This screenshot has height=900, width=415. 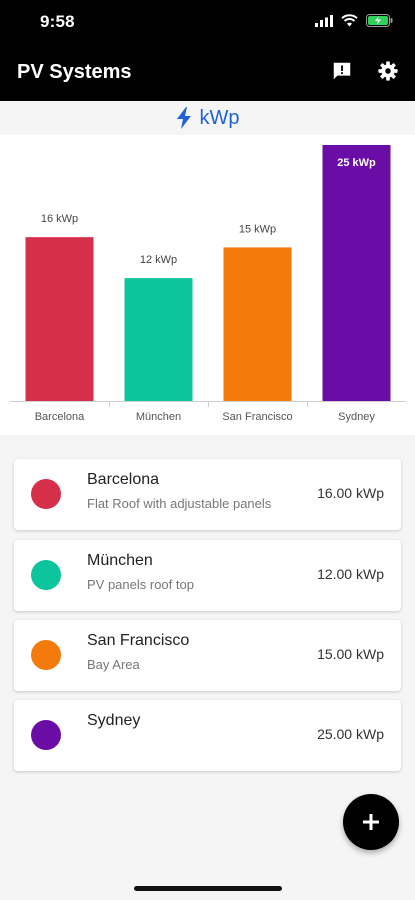 What do you see at coordinates (138, 640) in the screenshot?
I see `system-name: San Francisco` at bounding box center [138, 640].